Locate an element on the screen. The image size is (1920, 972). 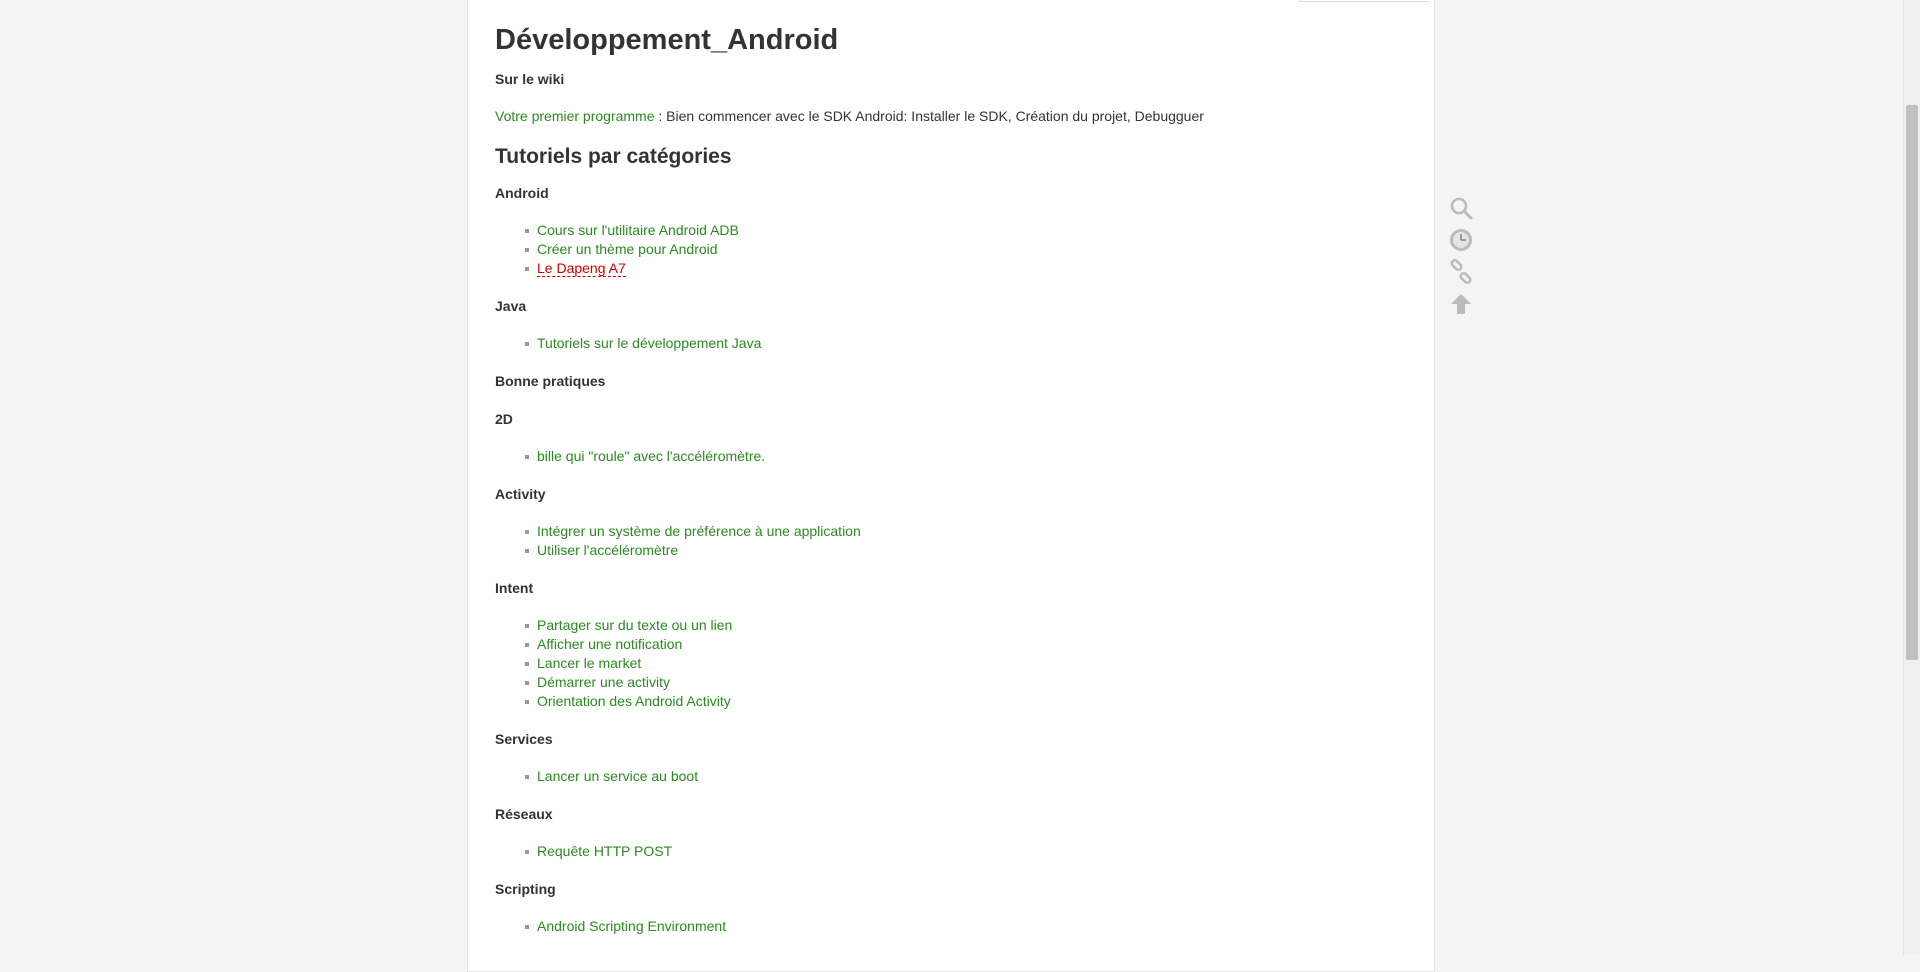
section-link-list: Tutoriels sur le développement Java is located at coordinates (945, 343).